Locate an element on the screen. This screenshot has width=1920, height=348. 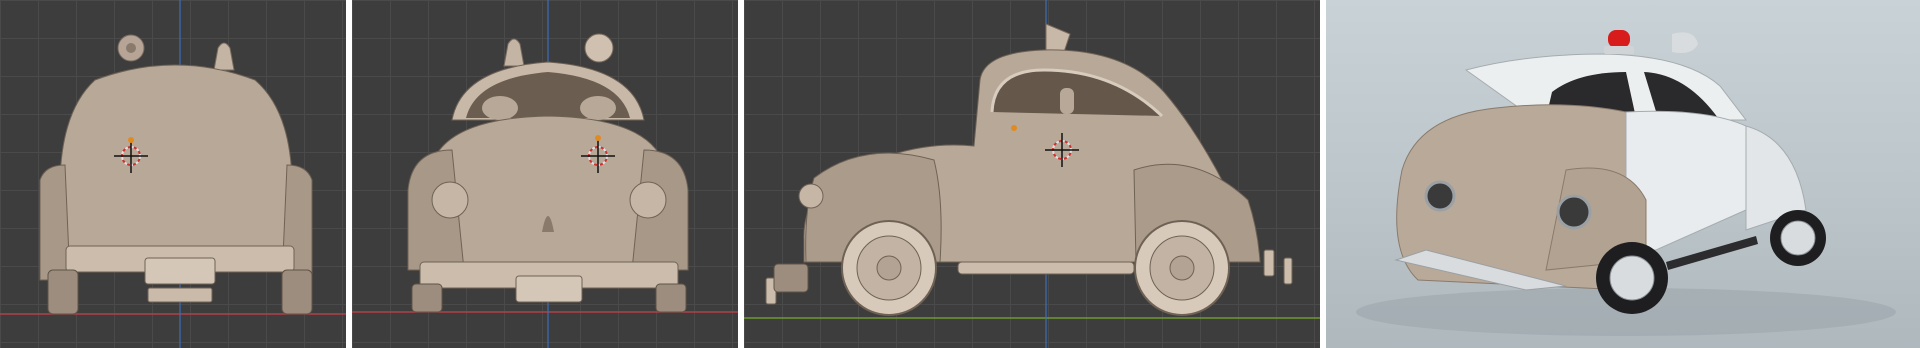
car-rear-model is located at coordinates (176, 174).